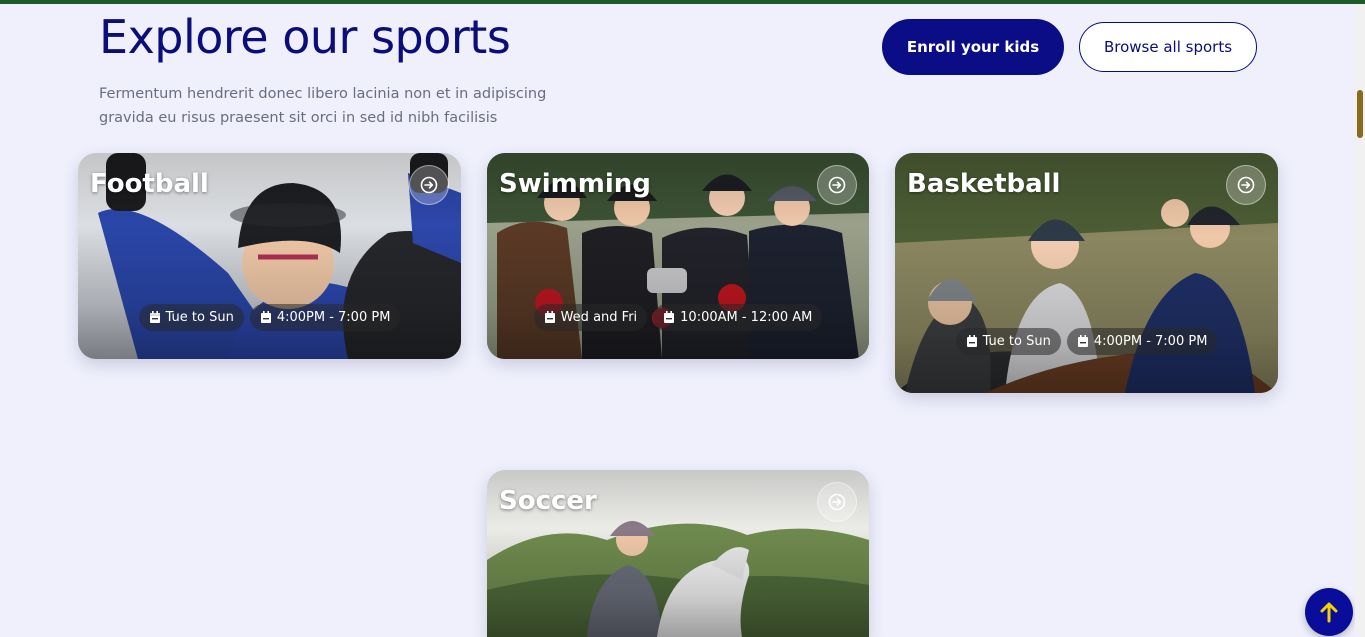  Describe the element at coordinates (1086, 273) in the screenshot. I see `sport-card-basketball: Basketball Tue to Sun 4:00PM - 7:00 PM` at that location.